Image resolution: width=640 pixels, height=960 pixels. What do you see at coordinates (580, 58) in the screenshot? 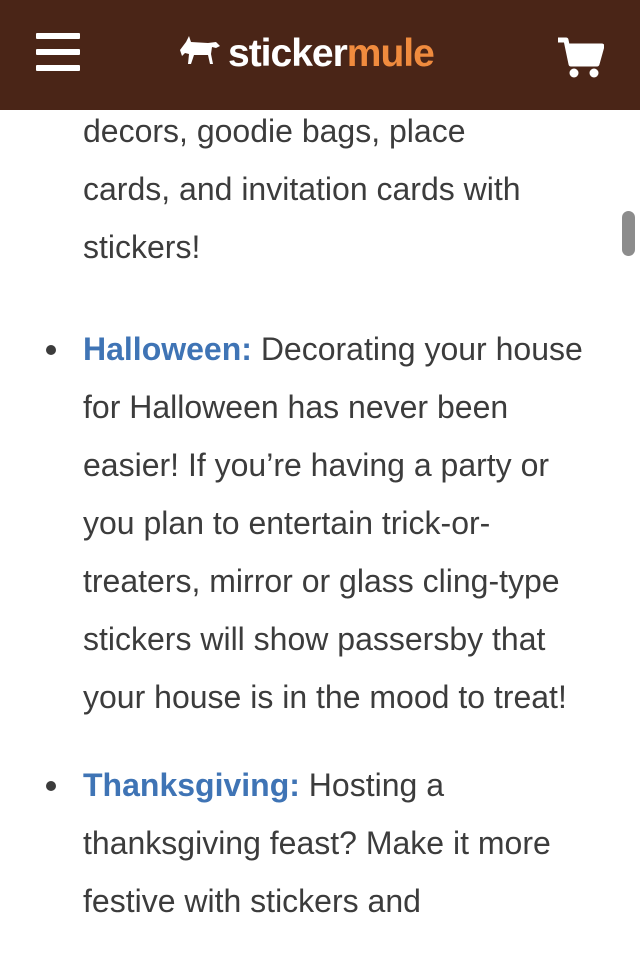
I see `shopping-cart-icon` at bounding box center [580, 58].